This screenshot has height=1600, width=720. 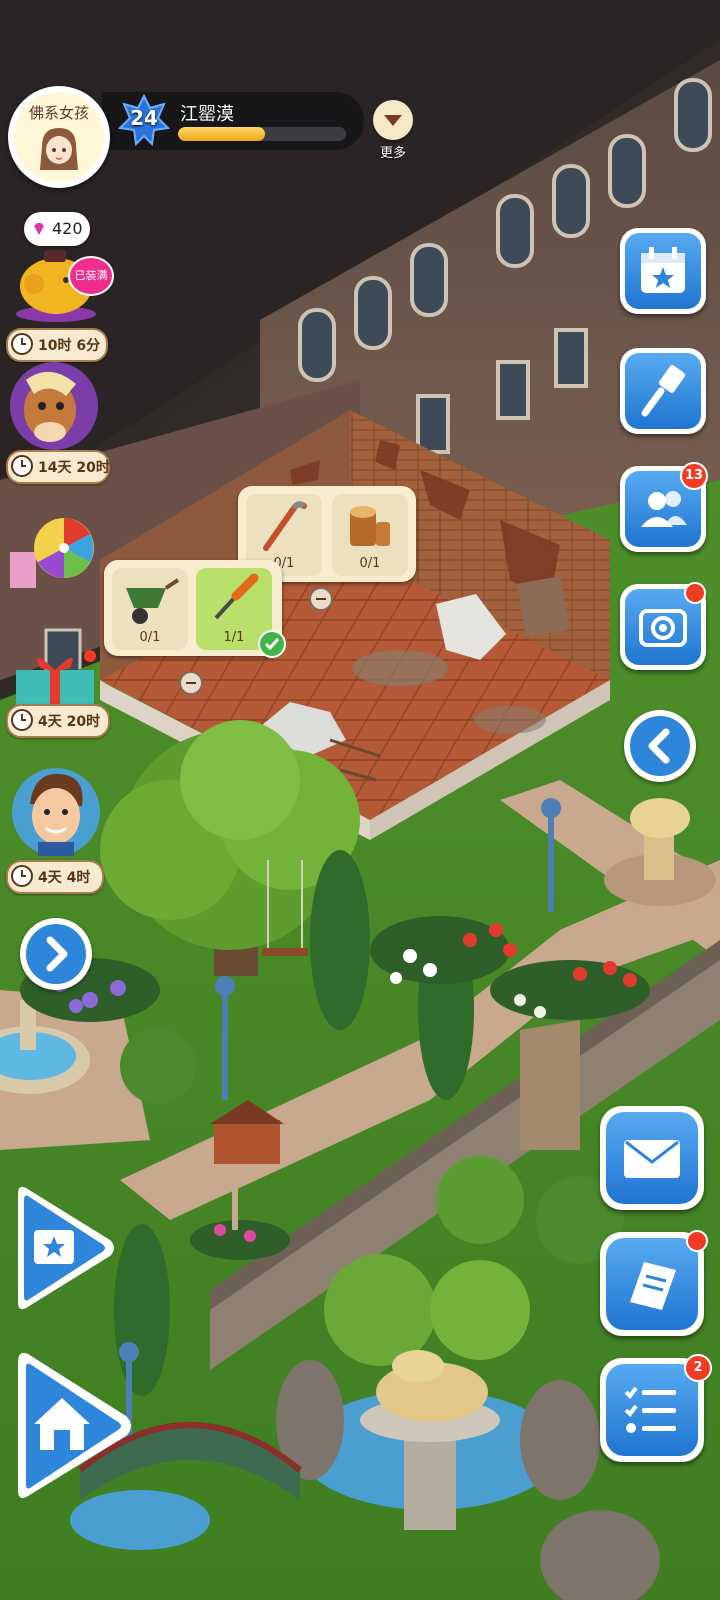 I want to click on piggy-timer-text: 10时 6分, so click(x=69, y=346).